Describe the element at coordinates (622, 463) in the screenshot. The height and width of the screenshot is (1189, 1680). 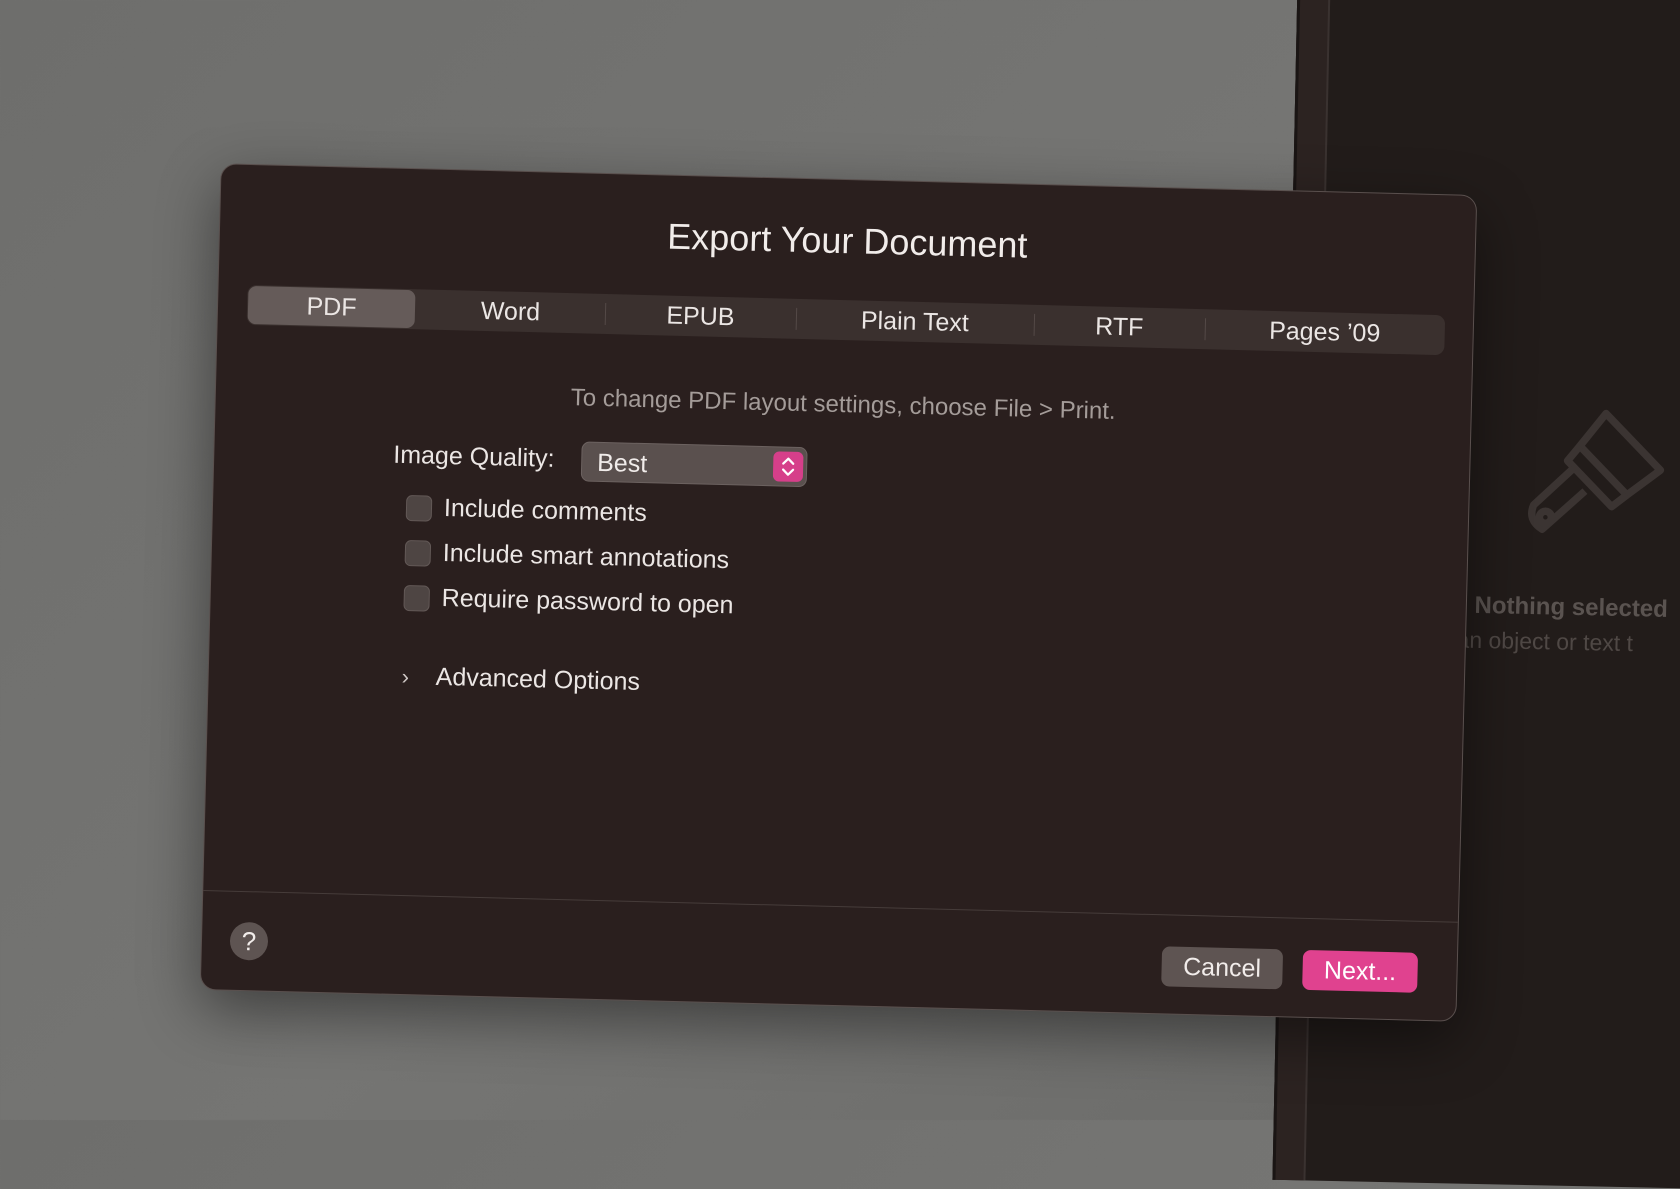
I see `image-quality-value: Best` at that location.